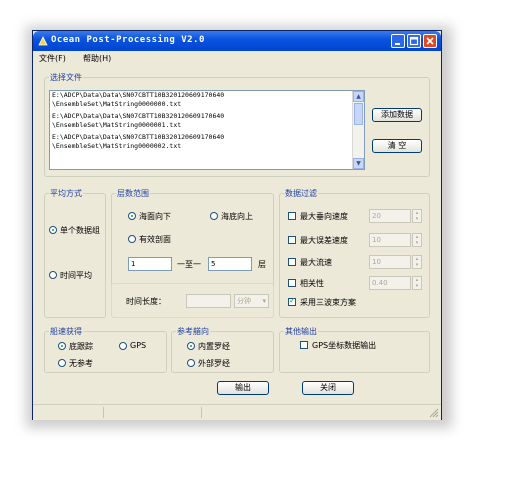  Describe the element at coordinates (53, 275) in the screenshot. I see `time-average-radio` at that location.